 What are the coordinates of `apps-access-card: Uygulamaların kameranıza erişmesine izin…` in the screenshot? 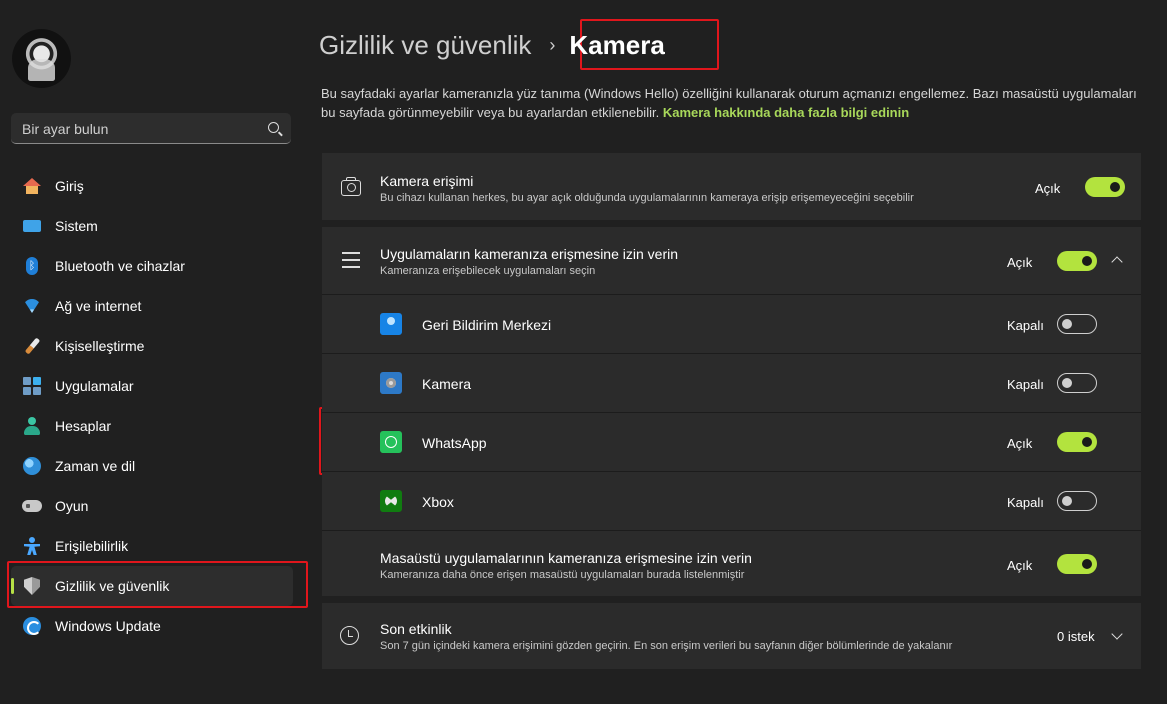 It's located at (731, 260).